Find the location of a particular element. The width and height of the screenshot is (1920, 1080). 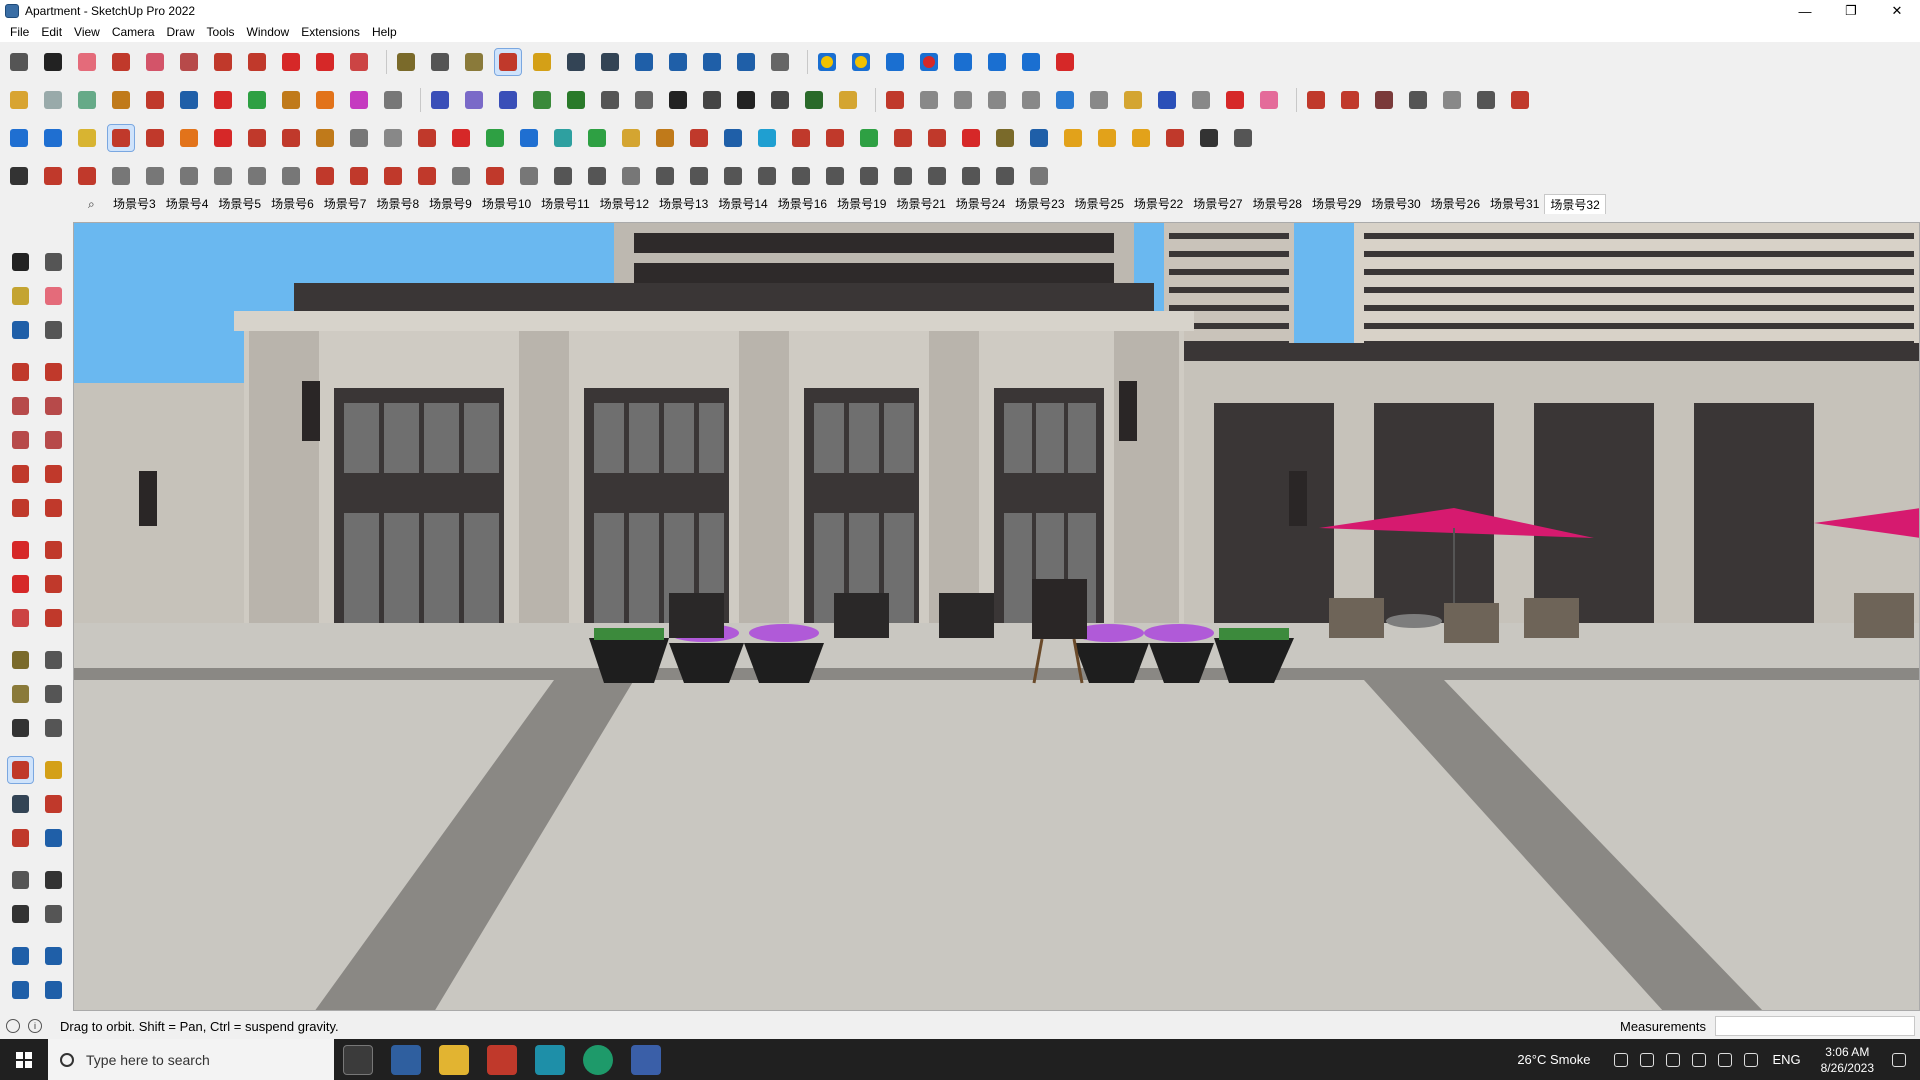

scene-tab: 场景号7 is located at coordinates (345, 204).